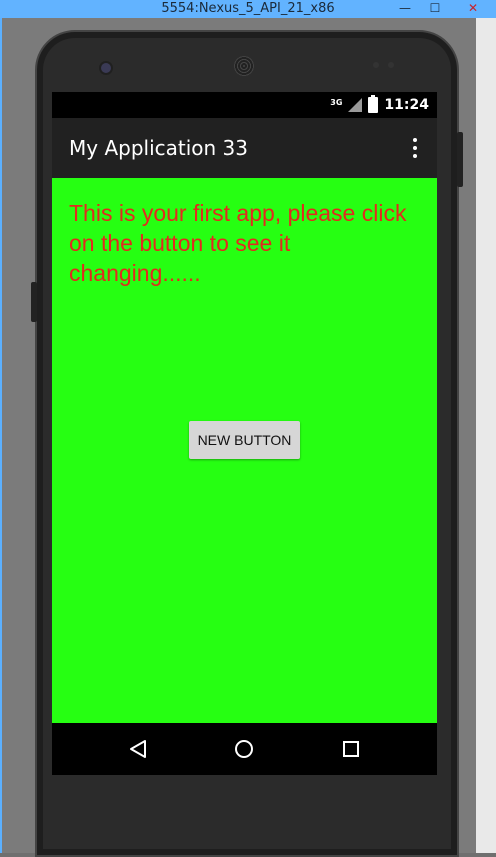 Image resolution: width=496 pixels, height=857 pixels. I want to click on navigation-bar, so click(244, 749).